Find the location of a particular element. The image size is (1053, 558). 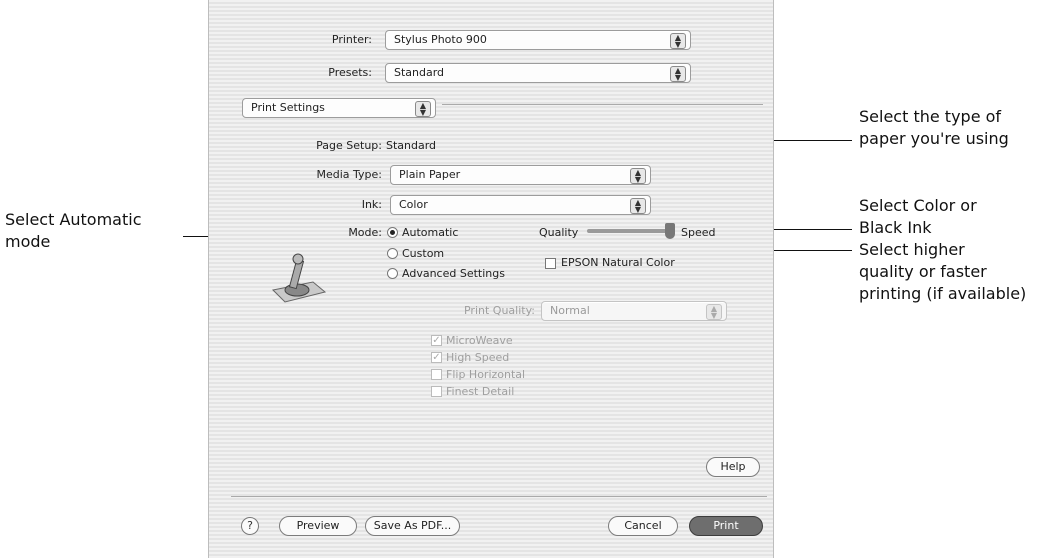

microweave-label: MicroWeave is located at coordinates (479, 340).